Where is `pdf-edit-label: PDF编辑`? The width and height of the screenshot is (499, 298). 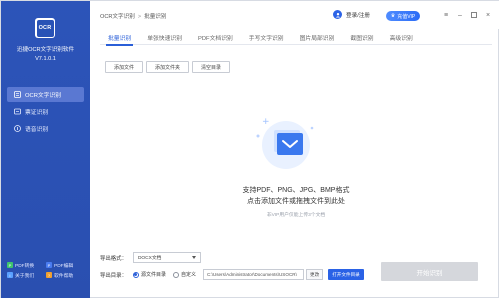 pdf-edit-label: PDF编辑 is located at coordinates (64, 266).